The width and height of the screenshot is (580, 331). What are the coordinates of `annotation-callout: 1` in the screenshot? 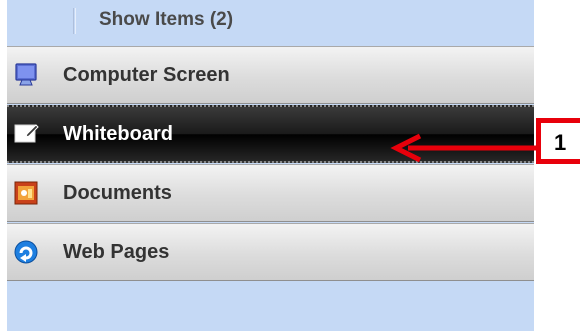 It's located at (558, 141).